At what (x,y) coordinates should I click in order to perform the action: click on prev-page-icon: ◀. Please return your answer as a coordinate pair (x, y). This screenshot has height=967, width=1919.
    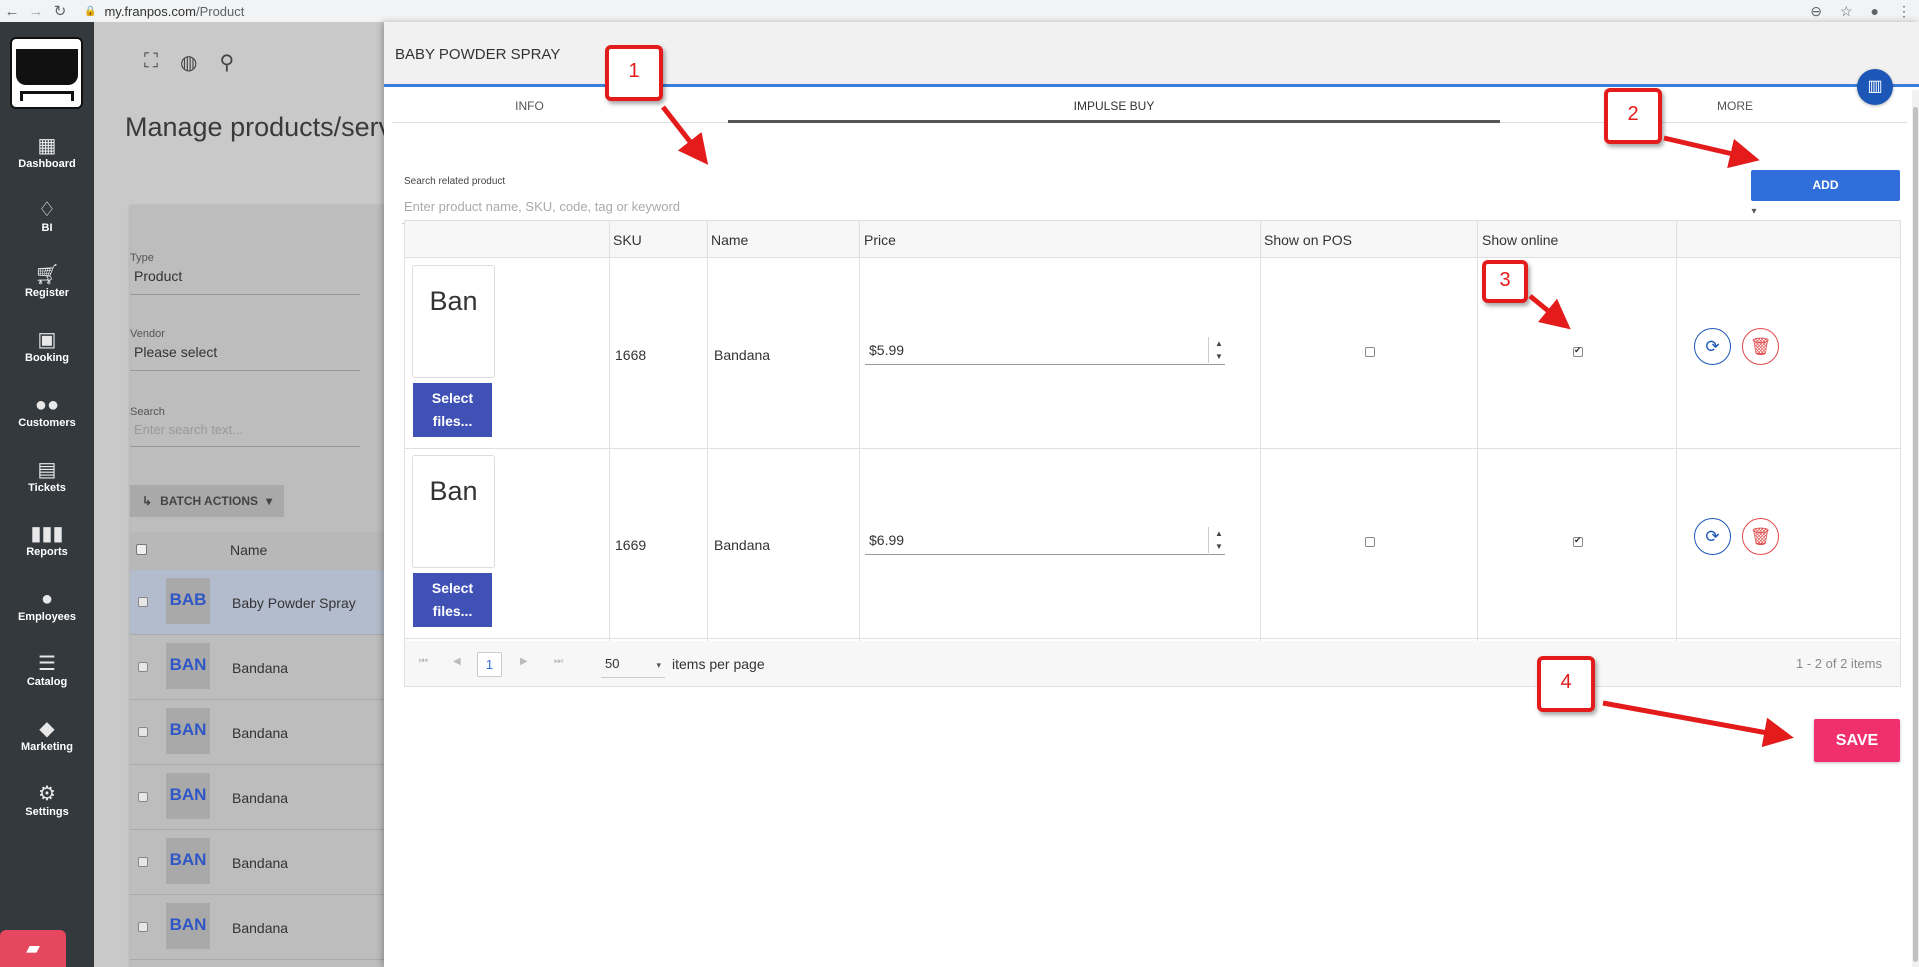
    Looking at the image, I should click on (457, 661).